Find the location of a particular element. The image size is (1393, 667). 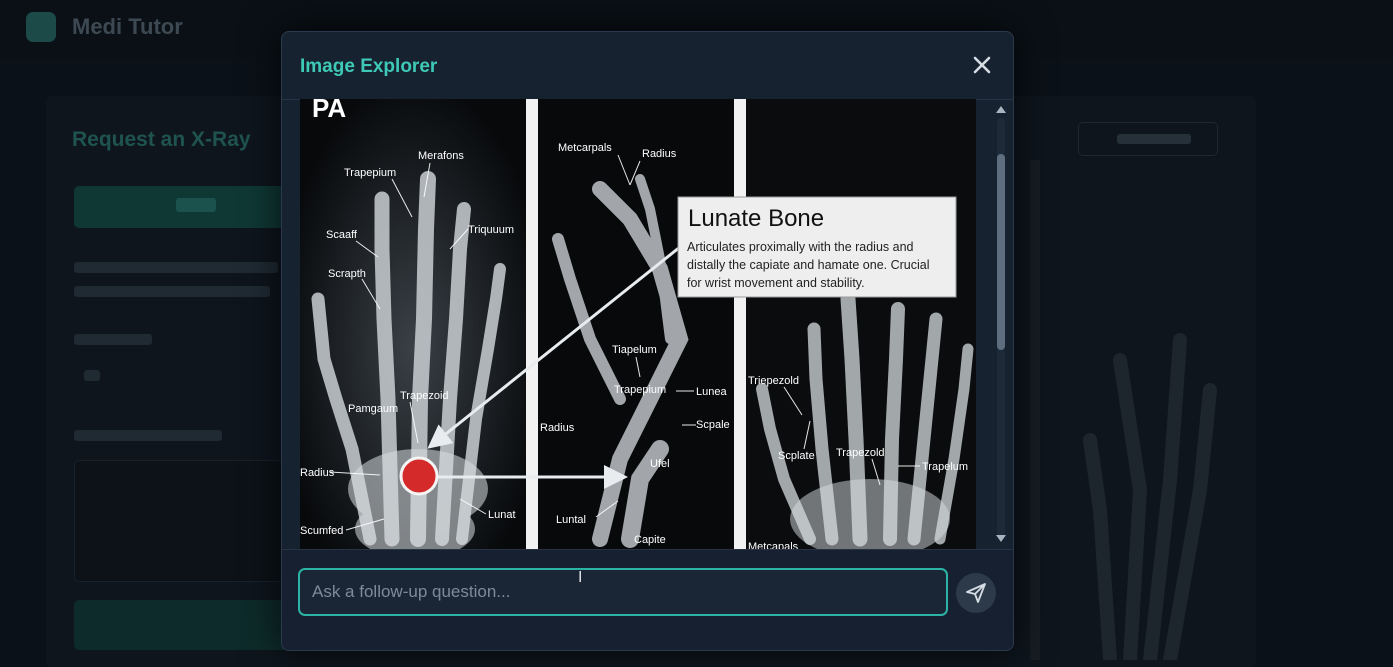

background-secondary-button is located at coordinates (1148, 139).